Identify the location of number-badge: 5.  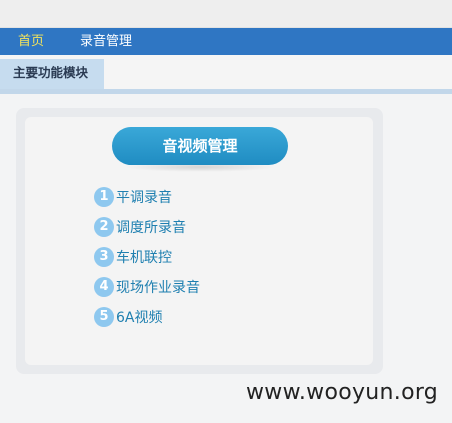
(104, 317).